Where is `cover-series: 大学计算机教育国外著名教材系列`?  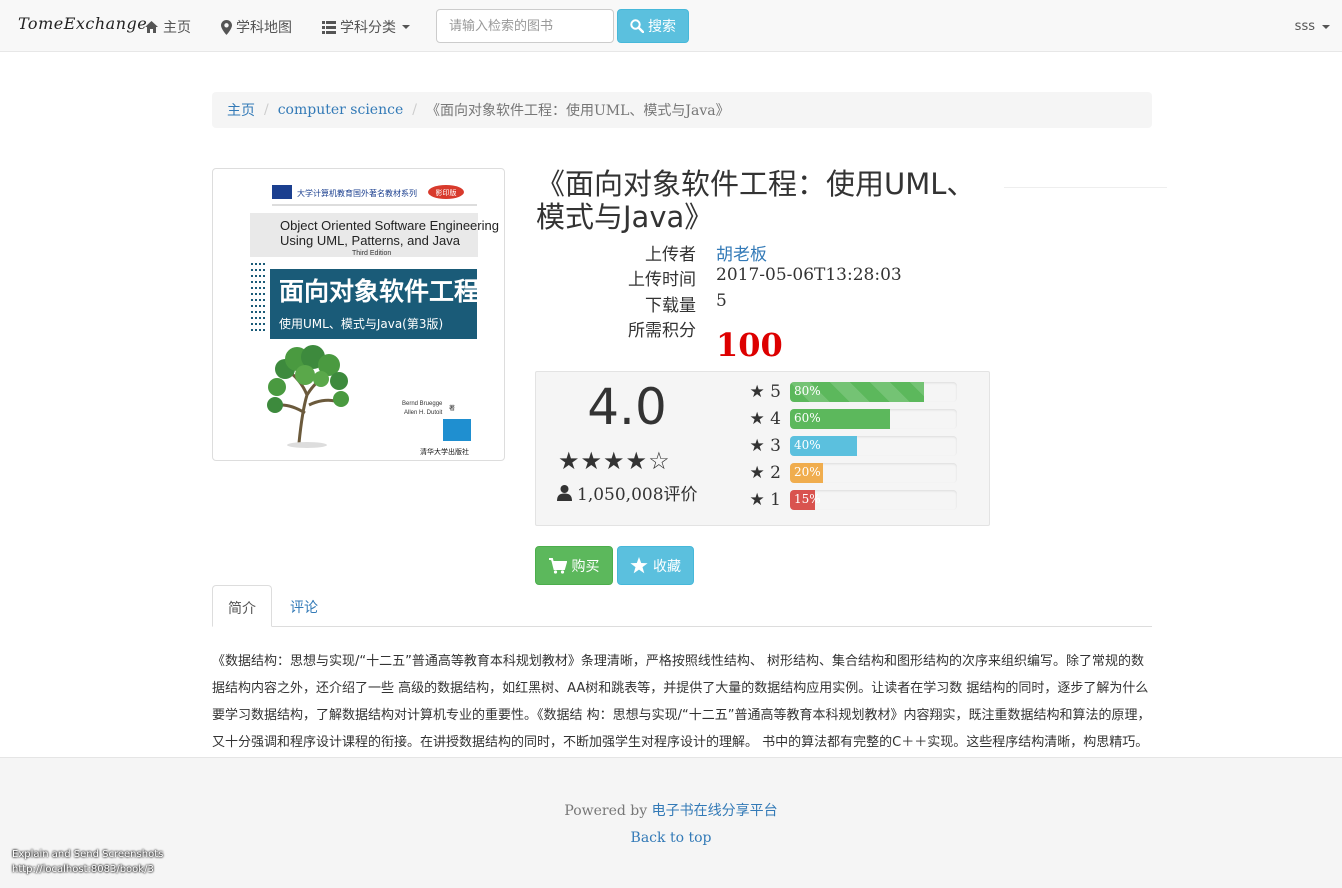
cover-series: 大学计算机教育国外著名教材系列 is located at coordinates (357, 193).